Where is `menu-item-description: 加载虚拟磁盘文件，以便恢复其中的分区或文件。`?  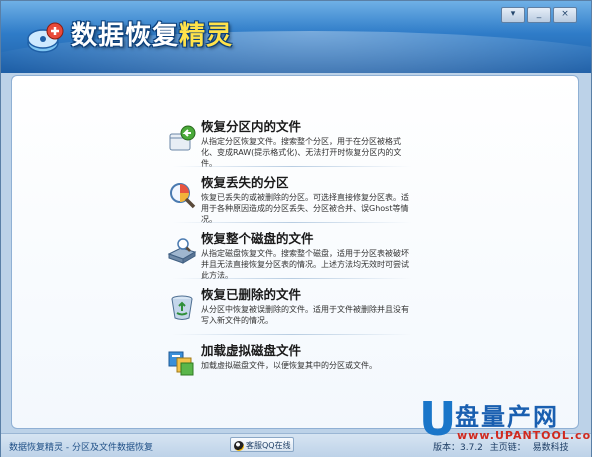 menu-item-description: 加载虚拟磁盘文件，以便恢复其中的分区或文件。 is located at coordinates (289, 365).